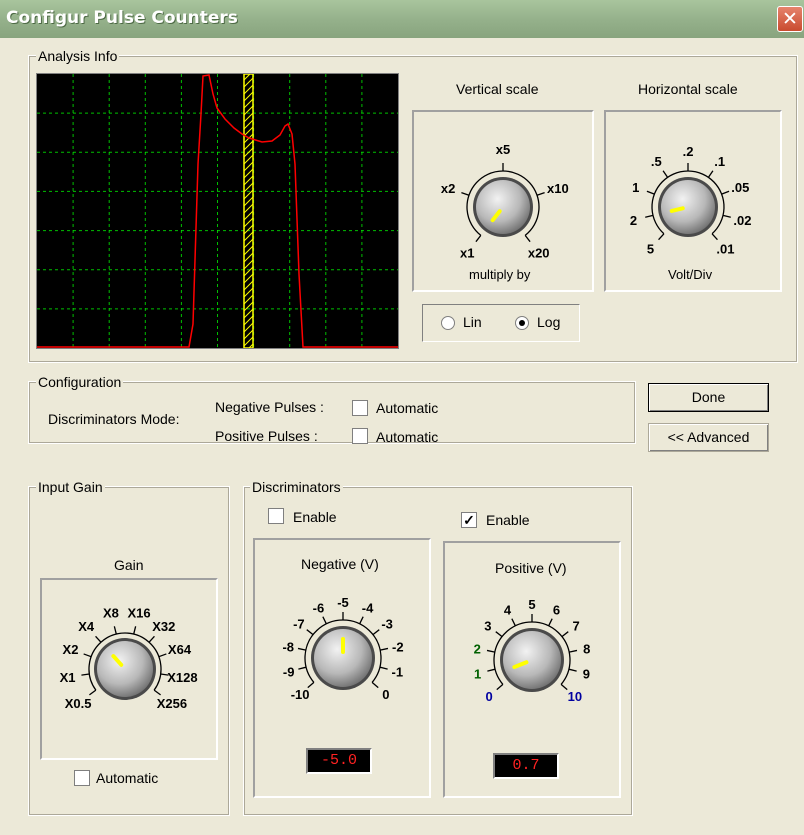  I want to click on window-title: Configur Pulse Counters, so click(122, 18).